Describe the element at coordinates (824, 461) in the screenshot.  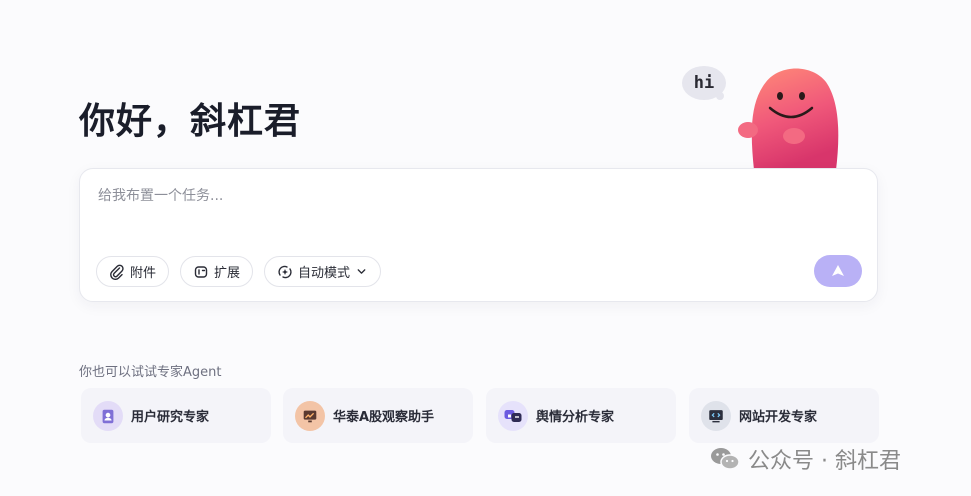
I see `watermark-text: 公众号 · 斜杠君` at that location.